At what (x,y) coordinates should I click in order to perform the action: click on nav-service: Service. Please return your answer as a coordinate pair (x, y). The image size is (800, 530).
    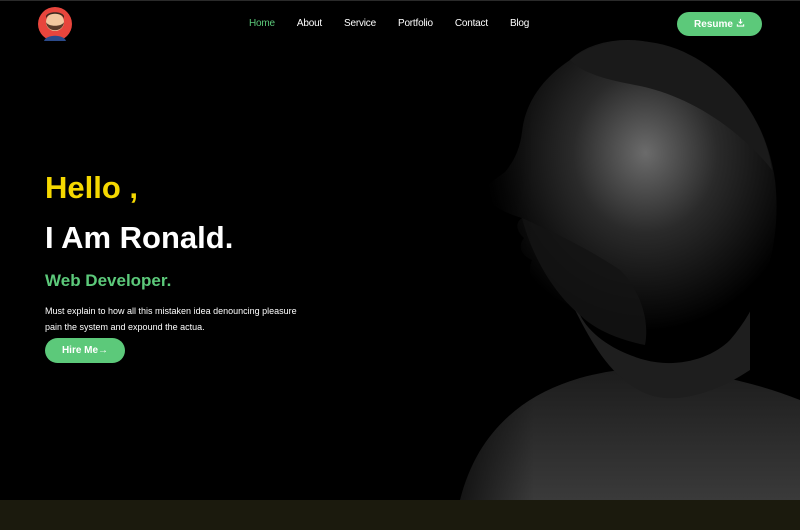
    Looking at the image, I should click on (360, 23).